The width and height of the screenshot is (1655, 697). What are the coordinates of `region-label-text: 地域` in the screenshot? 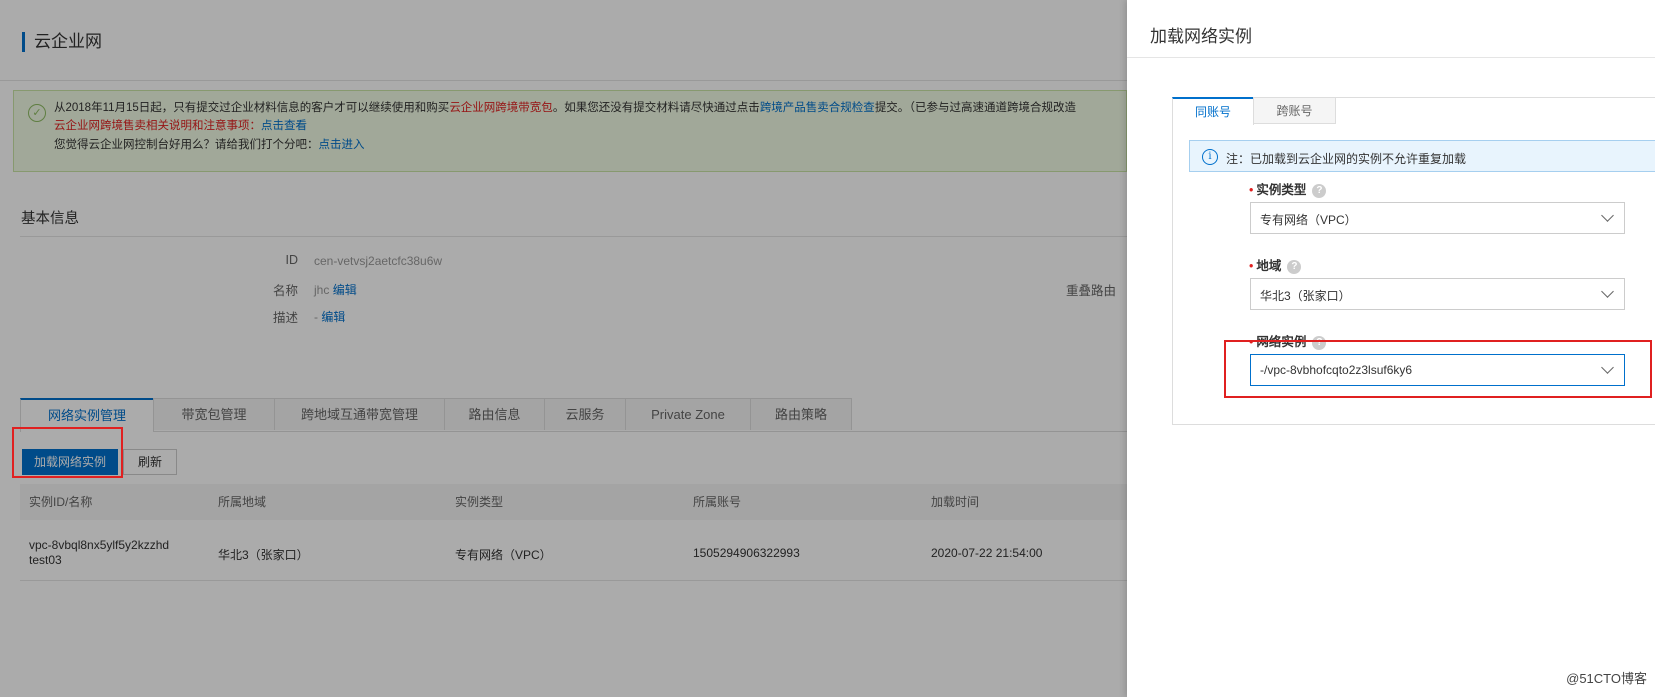 It's located at (1269, 266).